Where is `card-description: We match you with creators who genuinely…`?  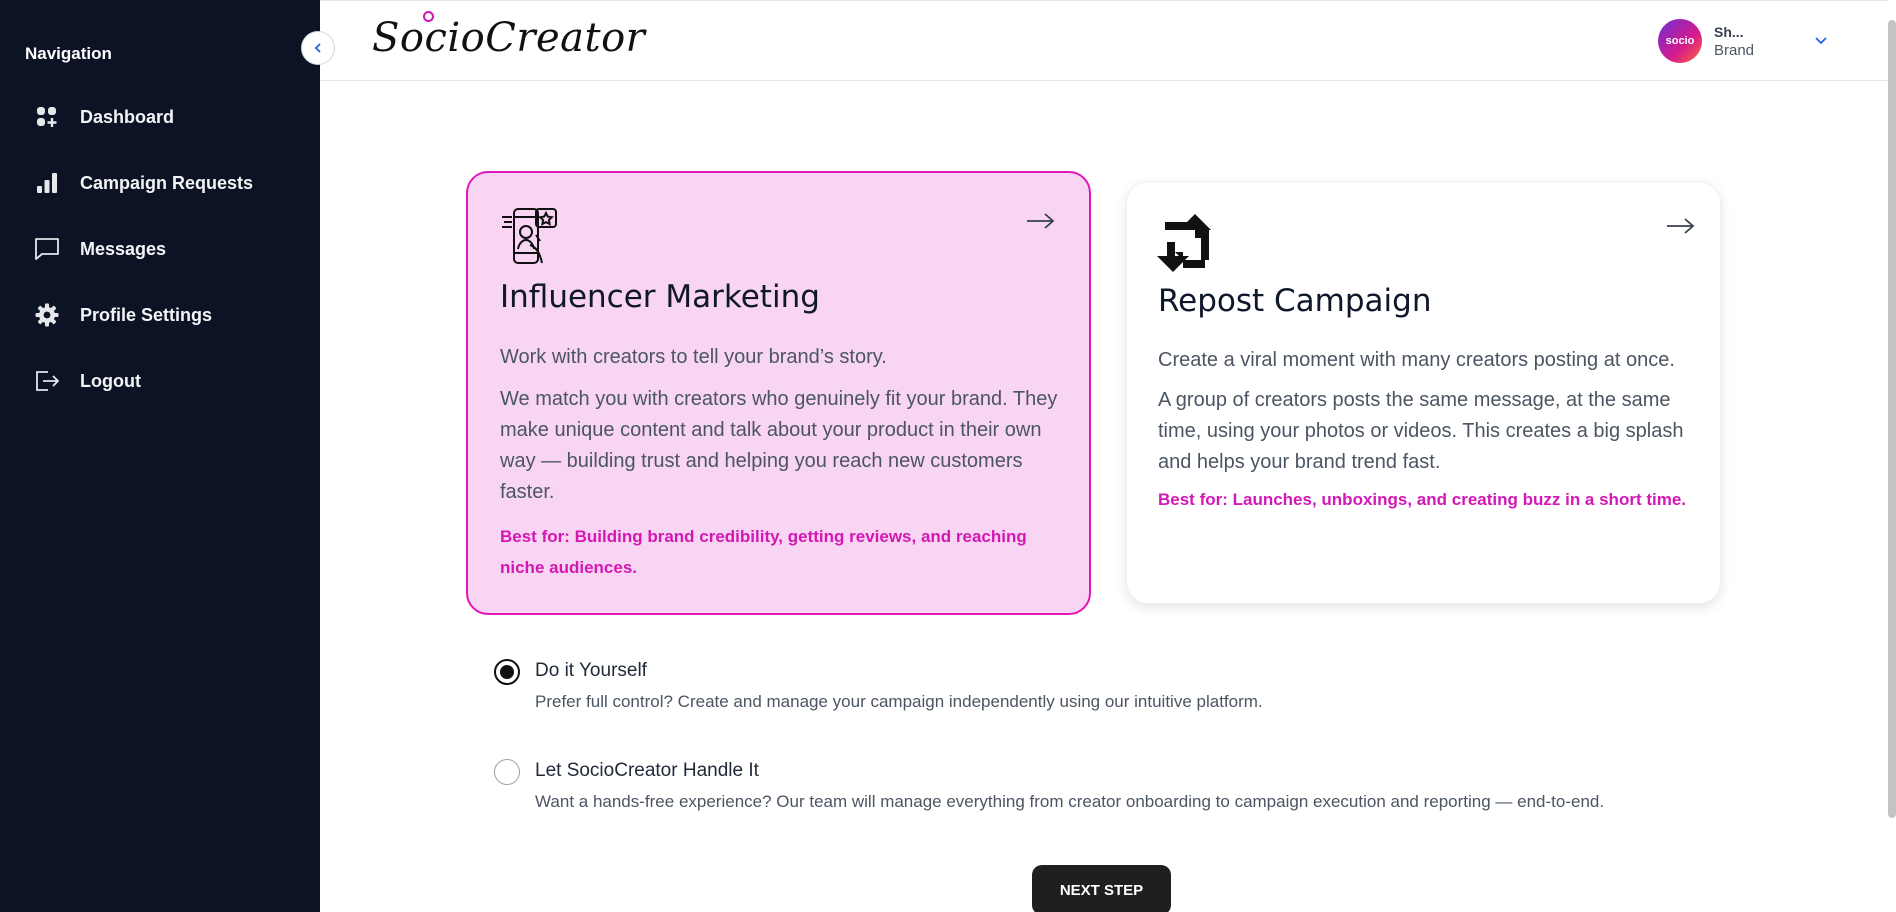 card-description: We match you with creators who genuinely… is located at coordinates (779, 445).